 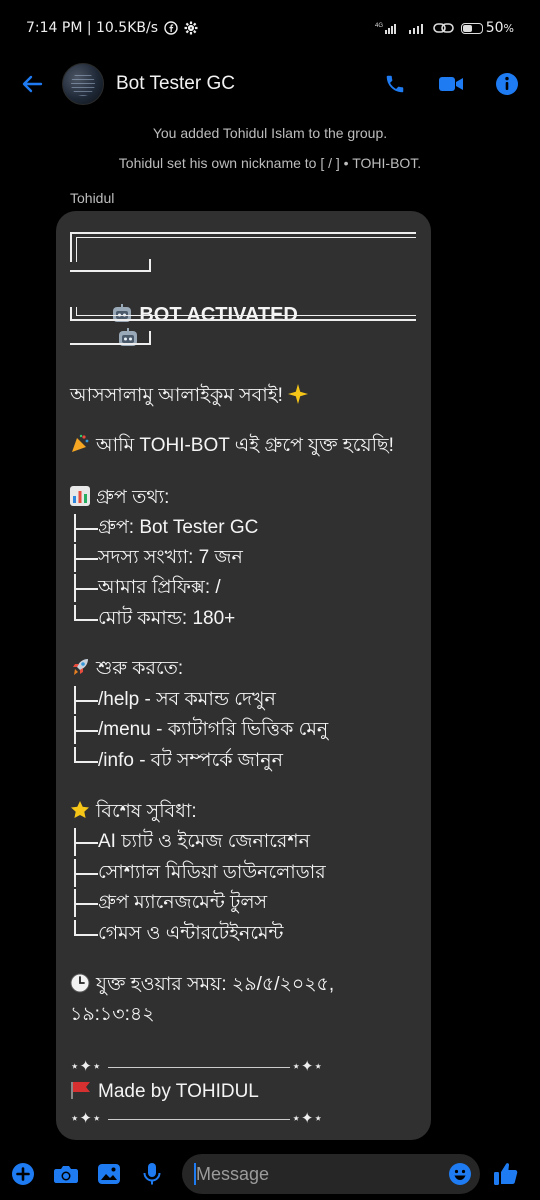 I want to click on frame-bottom-right-stub, so click(x=110, y=338).